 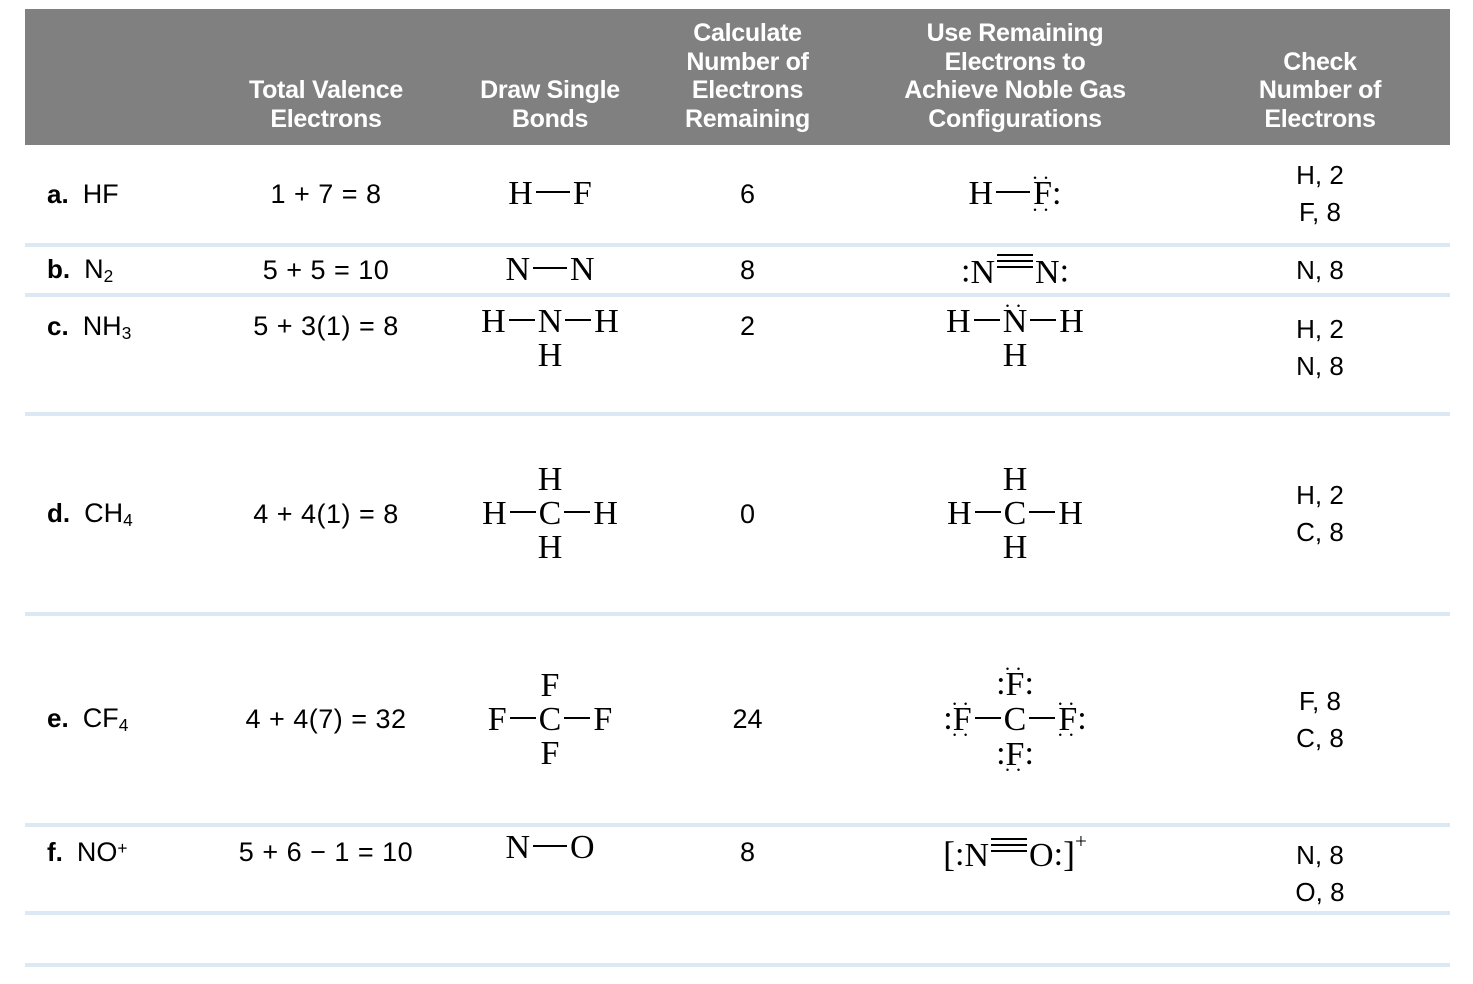 I want to click on structure-ch4-single: H HCH H, so click(x=550, y=514).